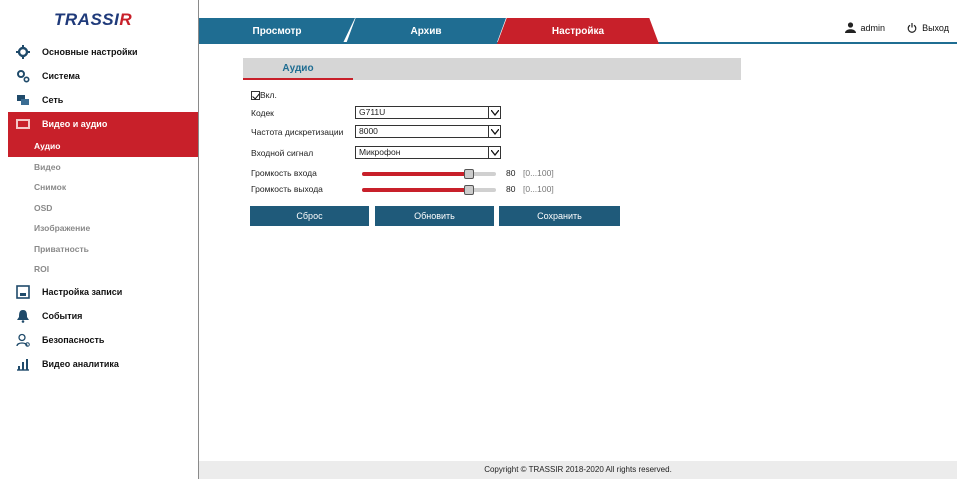 This screenshot has width=957, height=479. Describe the element at coordinates (426, 31) in the screenshot. I see `tab-archive: Архив` at that location.